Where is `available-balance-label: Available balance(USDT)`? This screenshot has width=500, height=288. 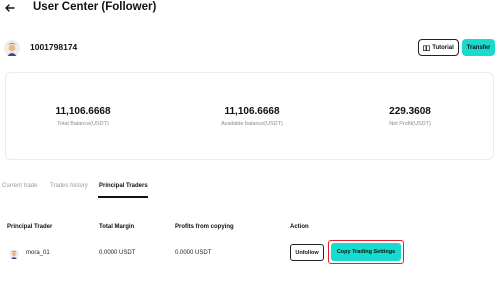
available-balance-label: Available balance(USDT) is located at coordinates (252, 124).